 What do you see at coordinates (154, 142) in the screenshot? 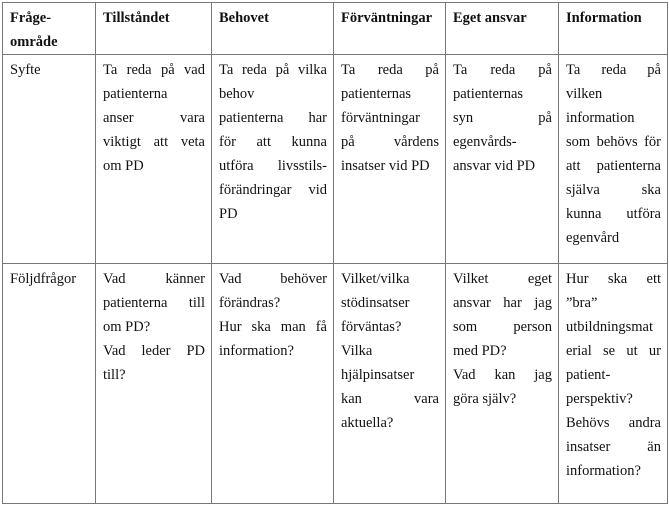
I see `cell-line: viktigt att veta` at bounding box center [154, 142].